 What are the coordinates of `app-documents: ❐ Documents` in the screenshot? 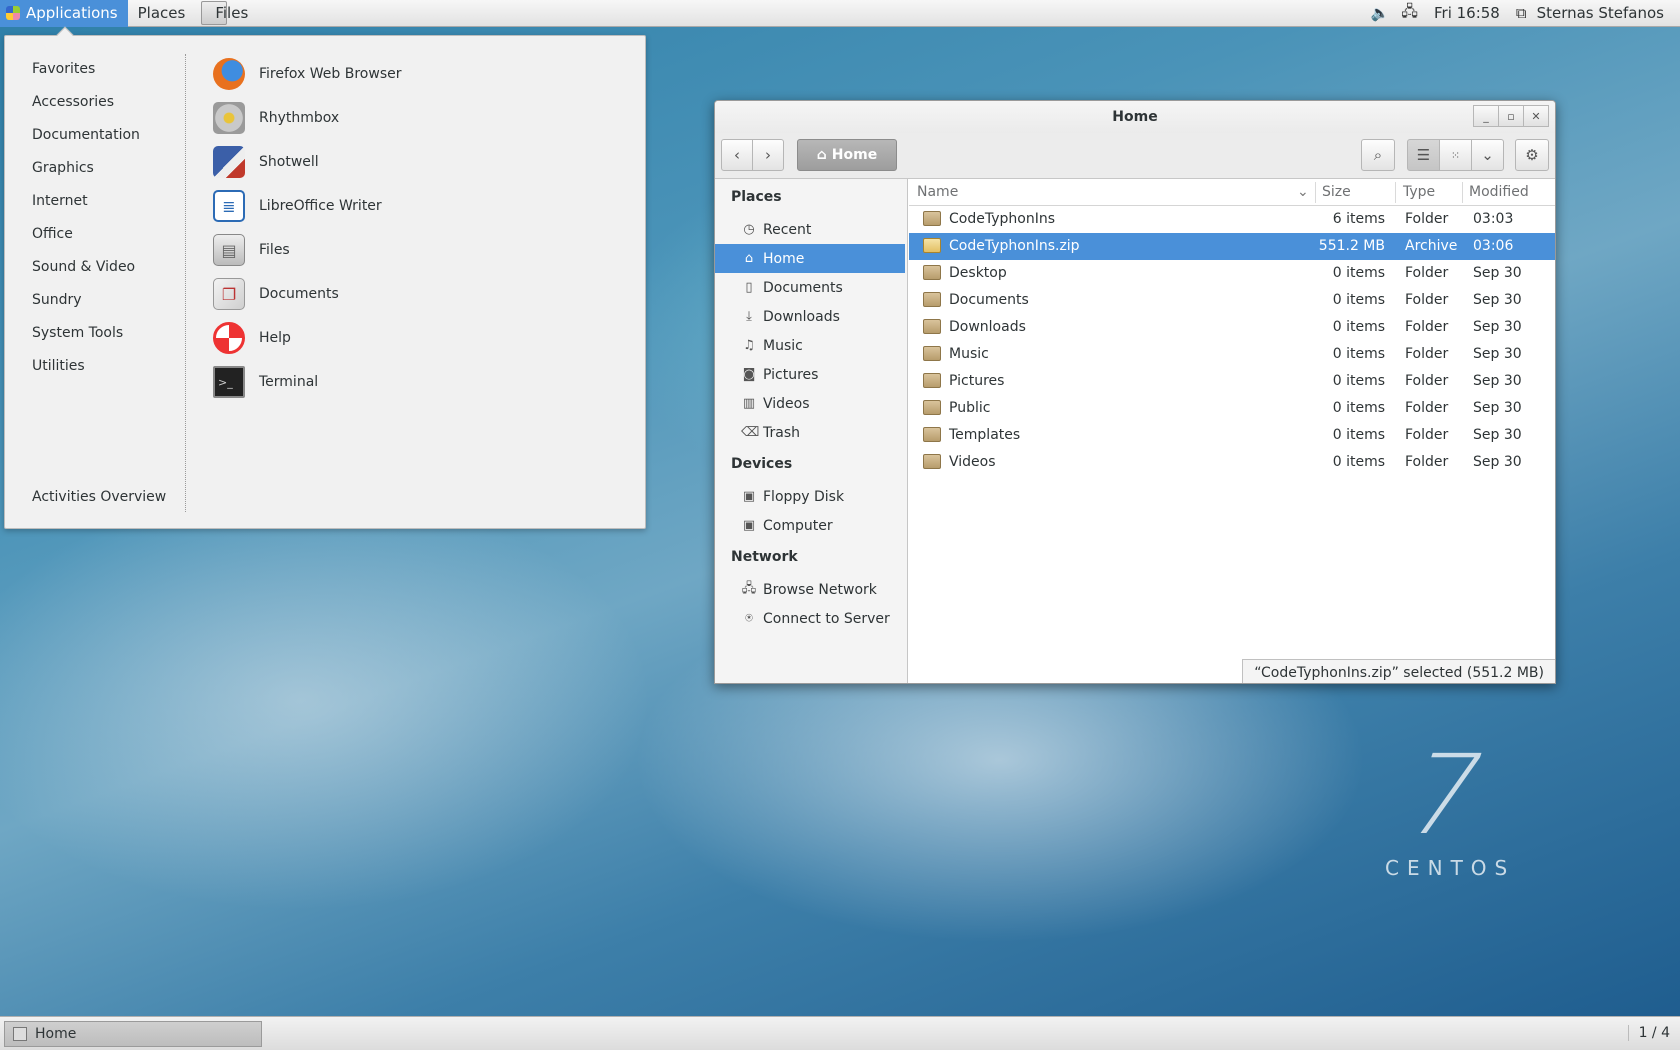 It's located at (276, 294).